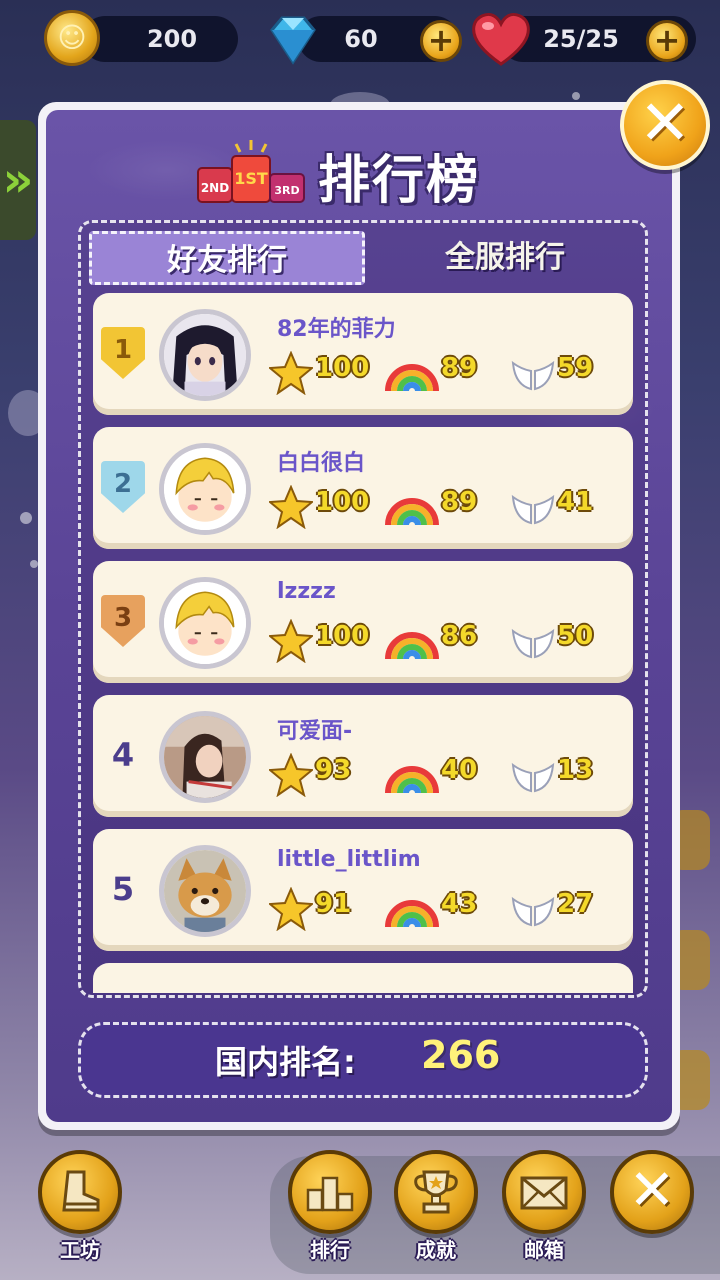 The height and width of the screenshot is (1280, 720). Describe the element at coordinates (72, 38) in the screenshot. I see `coin-icon: ☺` at that location.